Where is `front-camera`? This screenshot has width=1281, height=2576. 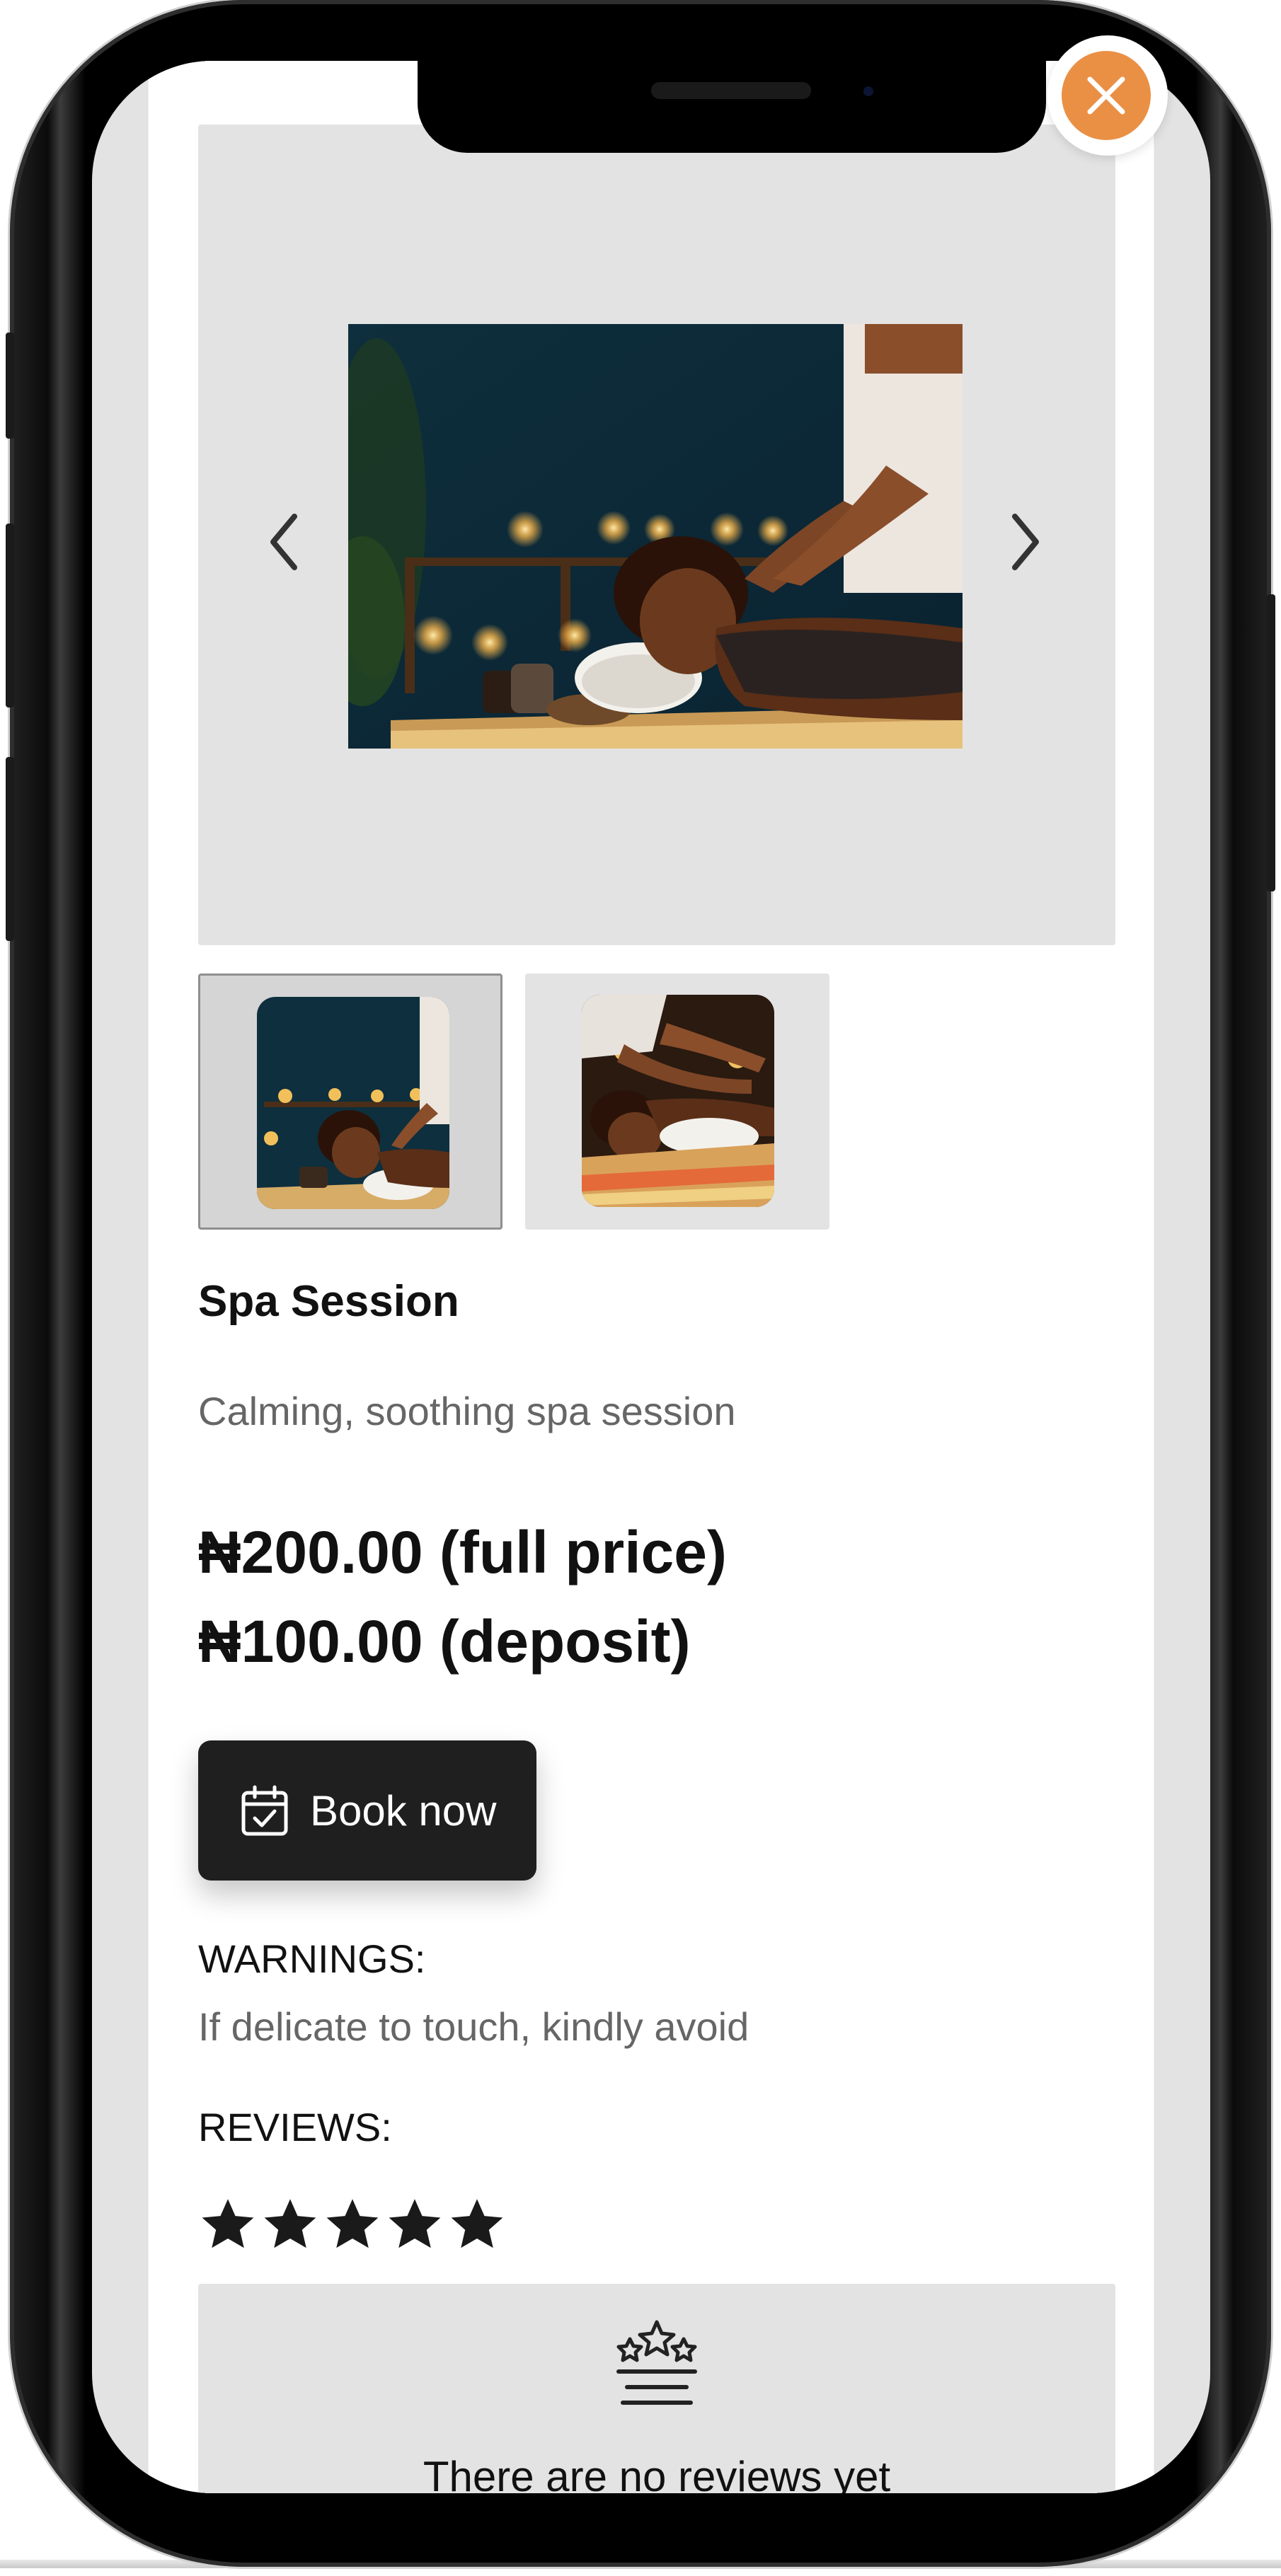 front-camera is located at coordinates (868, 91).